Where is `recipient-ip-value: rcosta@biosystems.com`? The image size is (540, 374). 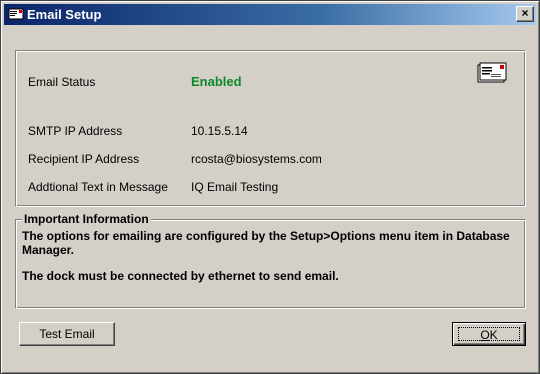
recipient-ip-value: rcosta@biosystems.com is located at coordinates (256, 159).